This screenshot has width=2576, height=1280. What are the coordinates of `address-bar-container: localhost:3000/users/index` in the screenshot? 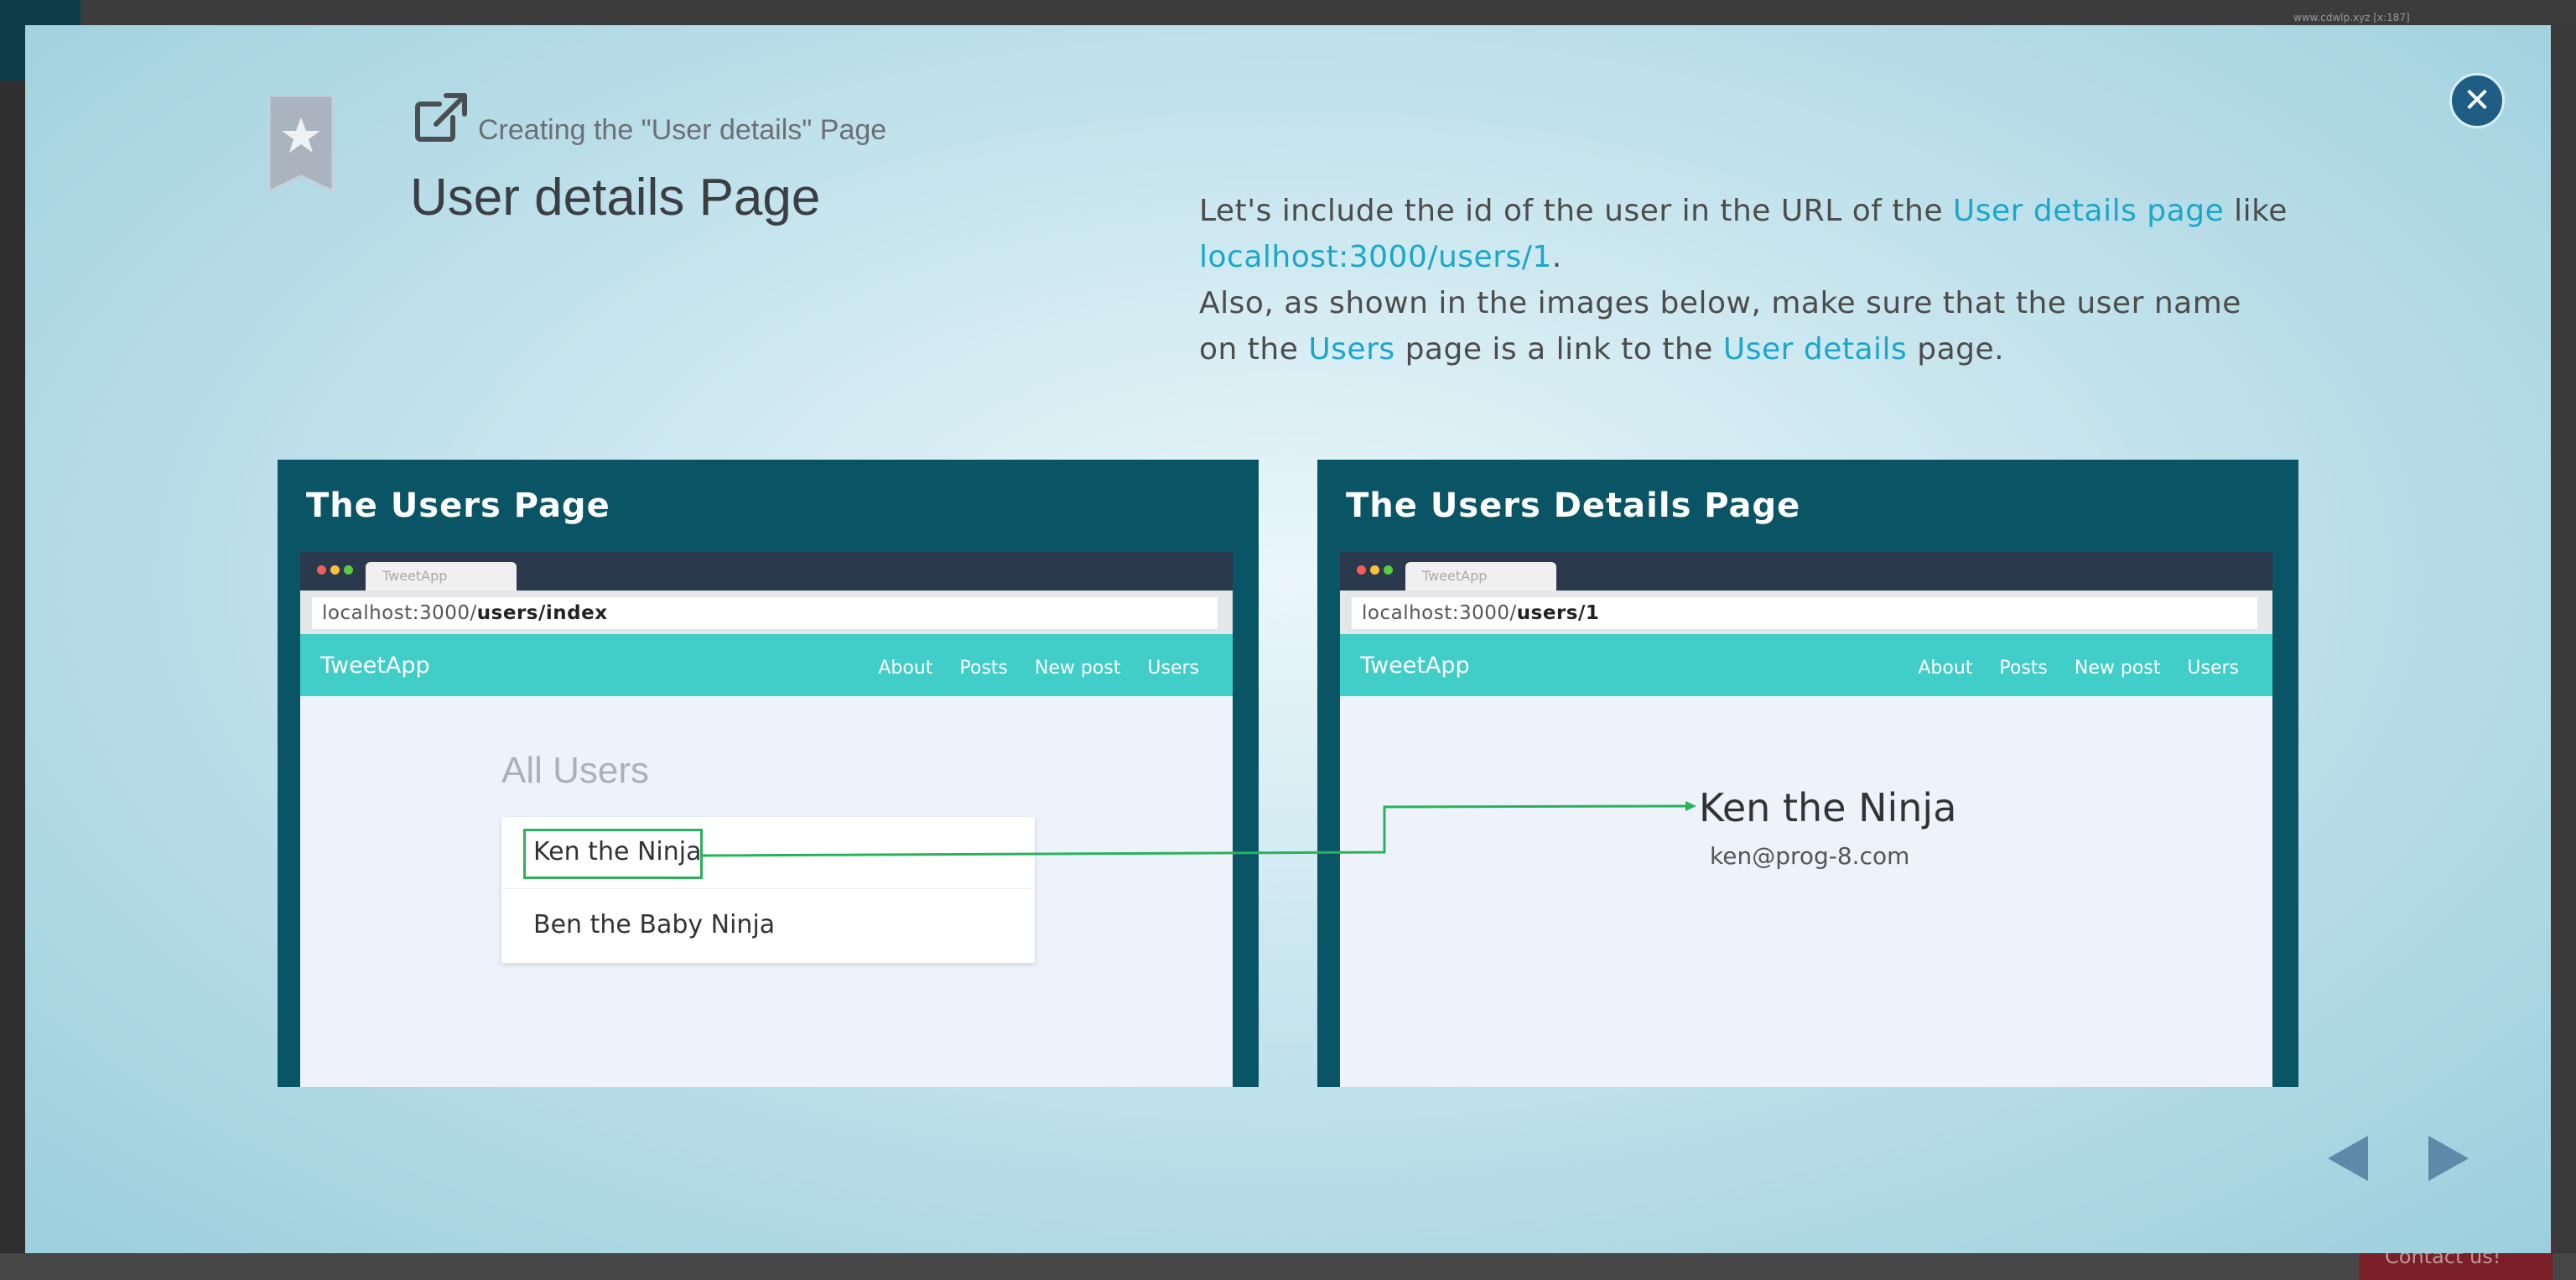 It's located at (766, 612).